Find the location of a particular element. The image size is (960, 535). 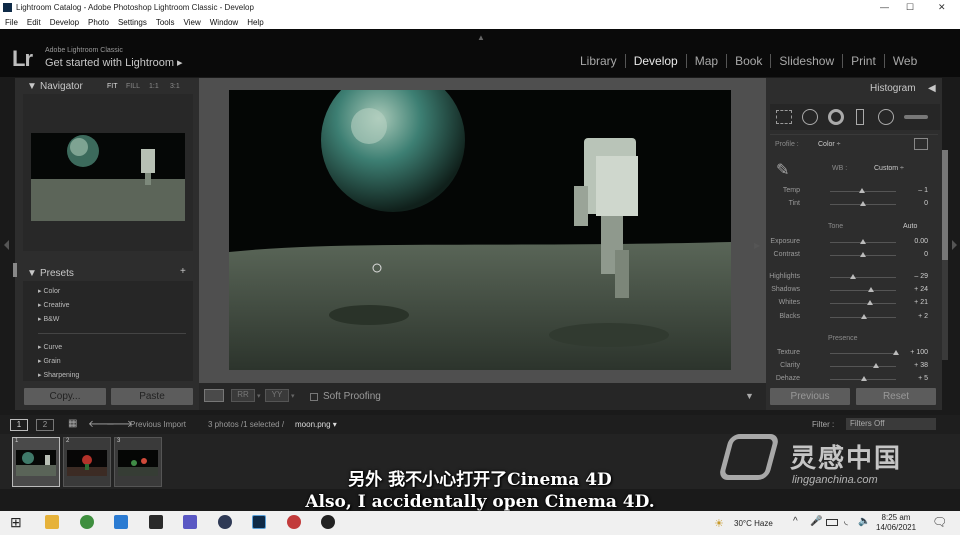

menu-settings: Settings is located at coordinates (132, 22).